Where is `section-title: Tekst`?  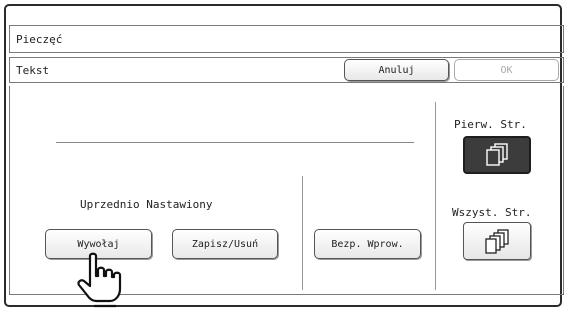 section-title: Tekst is located at coordinates (33, 70).